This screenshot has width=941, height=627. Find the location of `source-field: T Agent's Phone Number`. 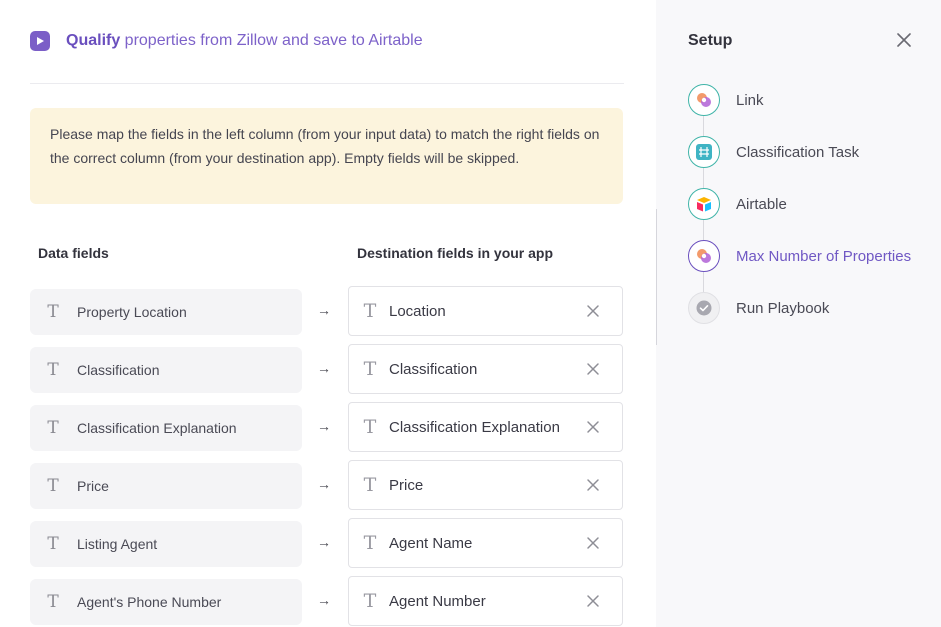

source-field: T Agent's Phone Number is located at coordinates (166, 602).